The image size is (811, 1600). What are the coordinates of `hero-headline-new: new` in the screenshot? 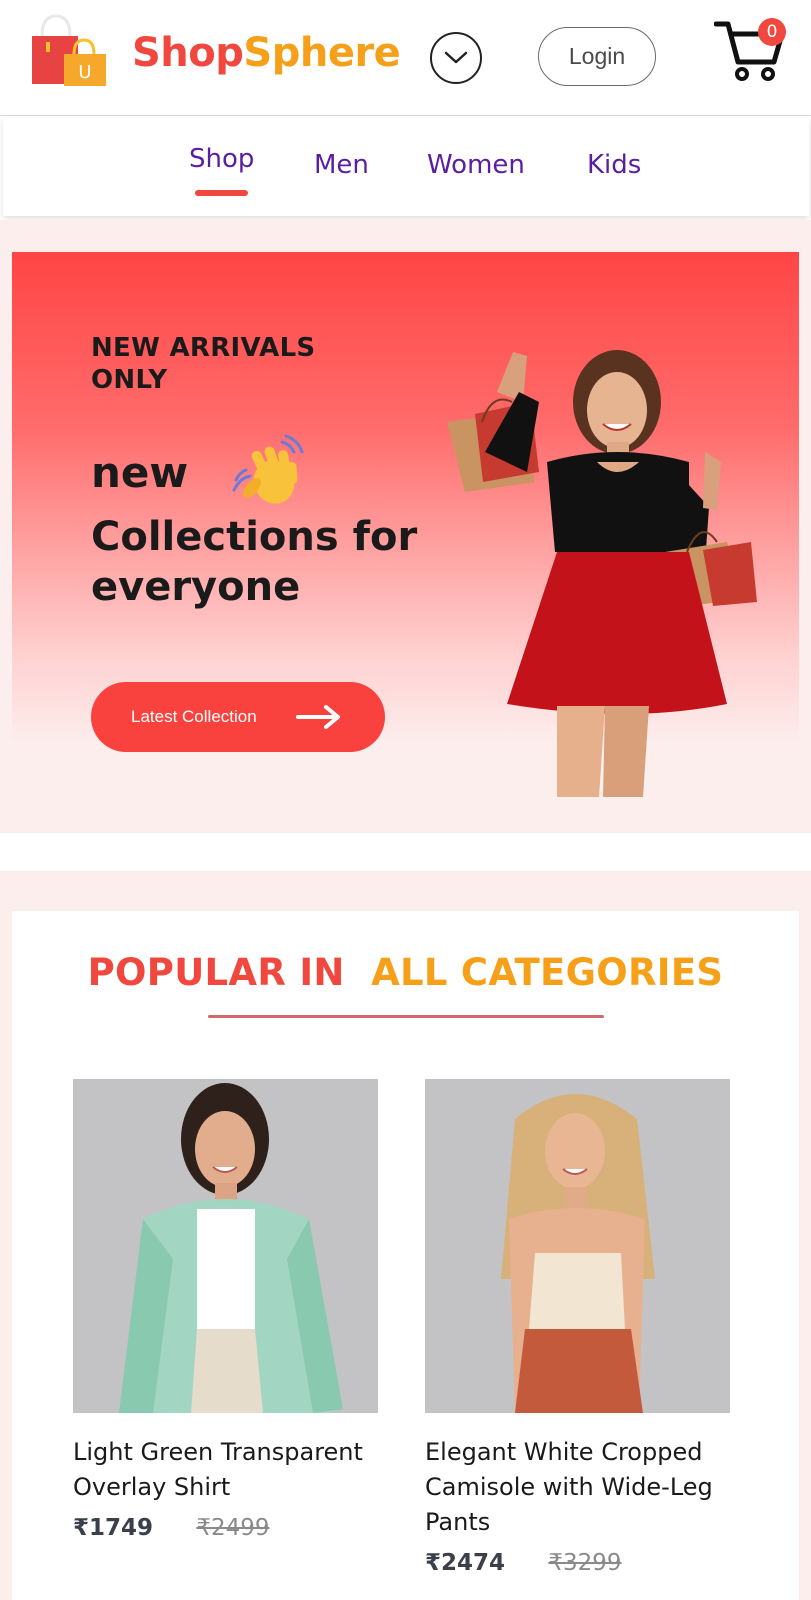 It's located at (140, 472).